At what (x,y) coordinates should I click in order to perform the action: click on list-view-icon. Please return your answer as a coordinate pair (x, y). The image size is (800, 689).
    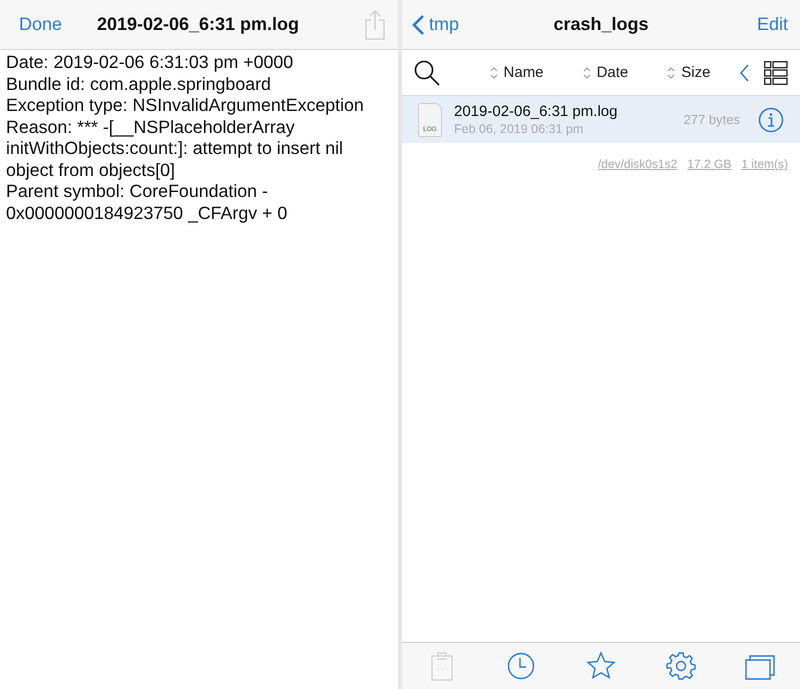
    Looking at the image, I should click on (776, 72).